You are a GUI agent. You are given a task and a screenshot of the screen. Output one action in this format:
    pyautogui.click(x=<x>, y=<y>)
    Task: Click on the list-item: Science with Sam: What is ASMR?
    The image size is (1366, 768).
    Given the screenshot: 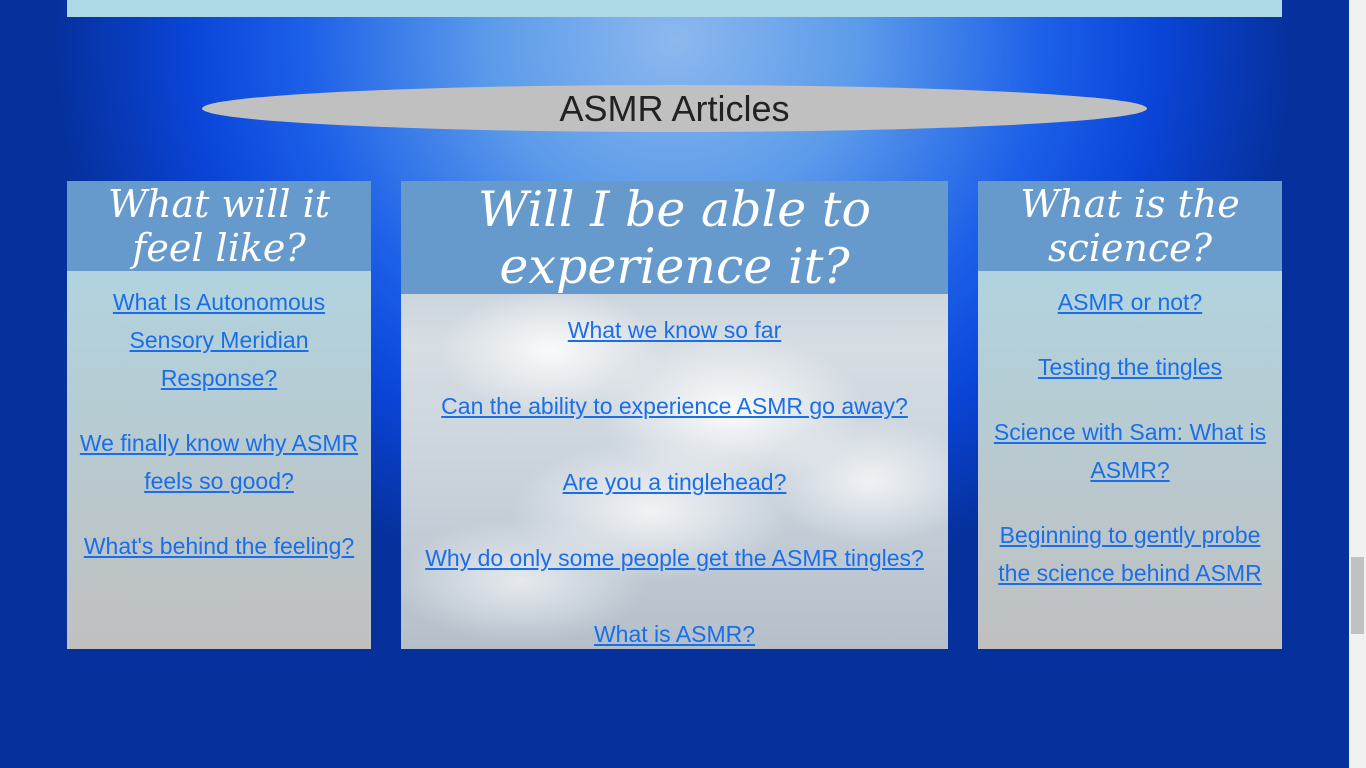 What is the action you would take?
    pyautogui.click(x=1130, y=451)
    